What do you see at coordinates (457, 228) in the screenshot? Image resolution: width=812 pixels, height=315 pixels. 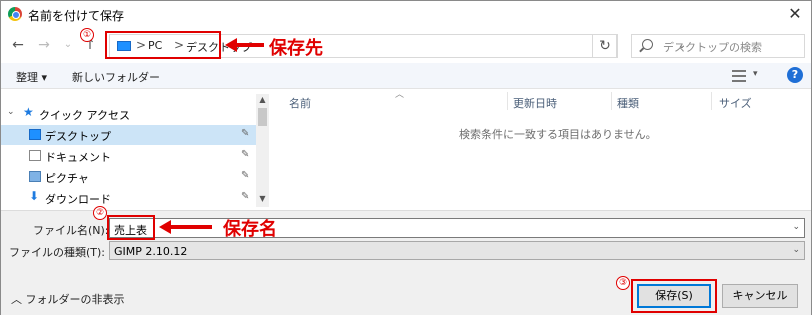 I see `filename-field: 売上表 ⌄` at bounding box center [457, 228].